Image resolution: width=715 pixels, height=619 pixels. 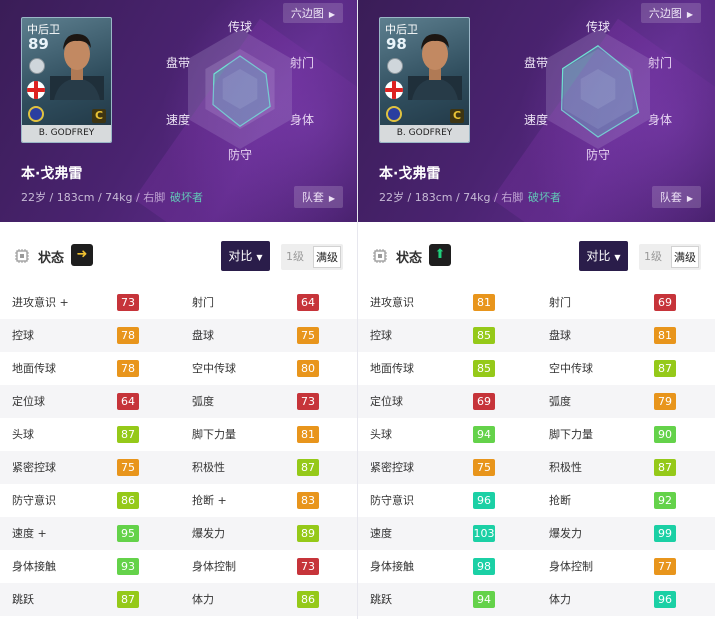 What do you see at coordinates (381, 533) in the screenshot?
I see `stat-name-left: 速度` at bounding box center [381, 533].